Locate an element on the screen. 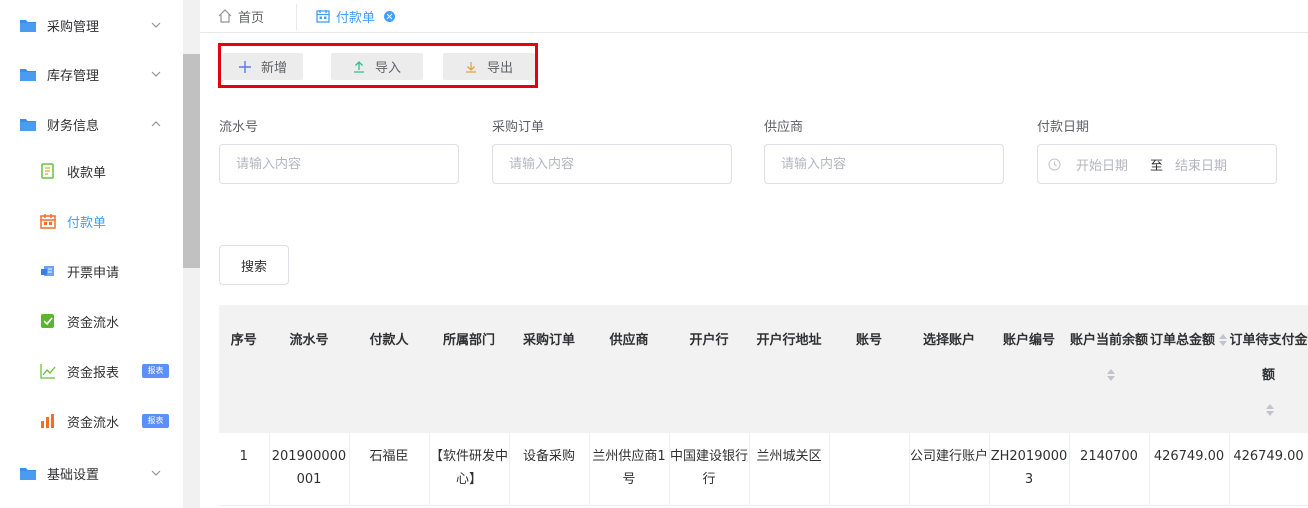  sidebar-item-cashflow: 资金流水 is located at coordinates (91, 321).